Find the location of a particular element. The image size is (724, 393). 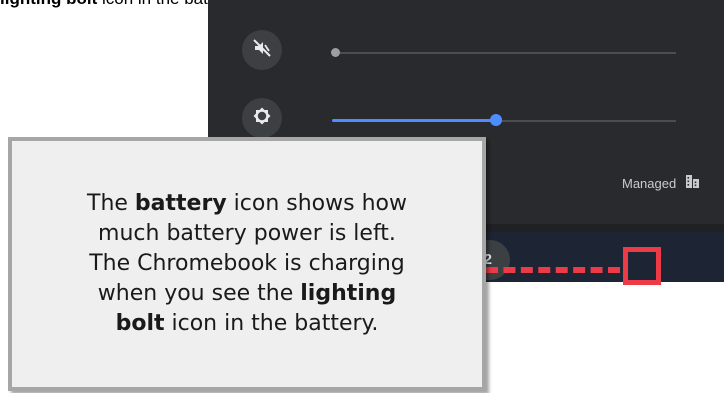

top-caption: lighting bolt icon in the battery. is located at coordinates (120, 4).